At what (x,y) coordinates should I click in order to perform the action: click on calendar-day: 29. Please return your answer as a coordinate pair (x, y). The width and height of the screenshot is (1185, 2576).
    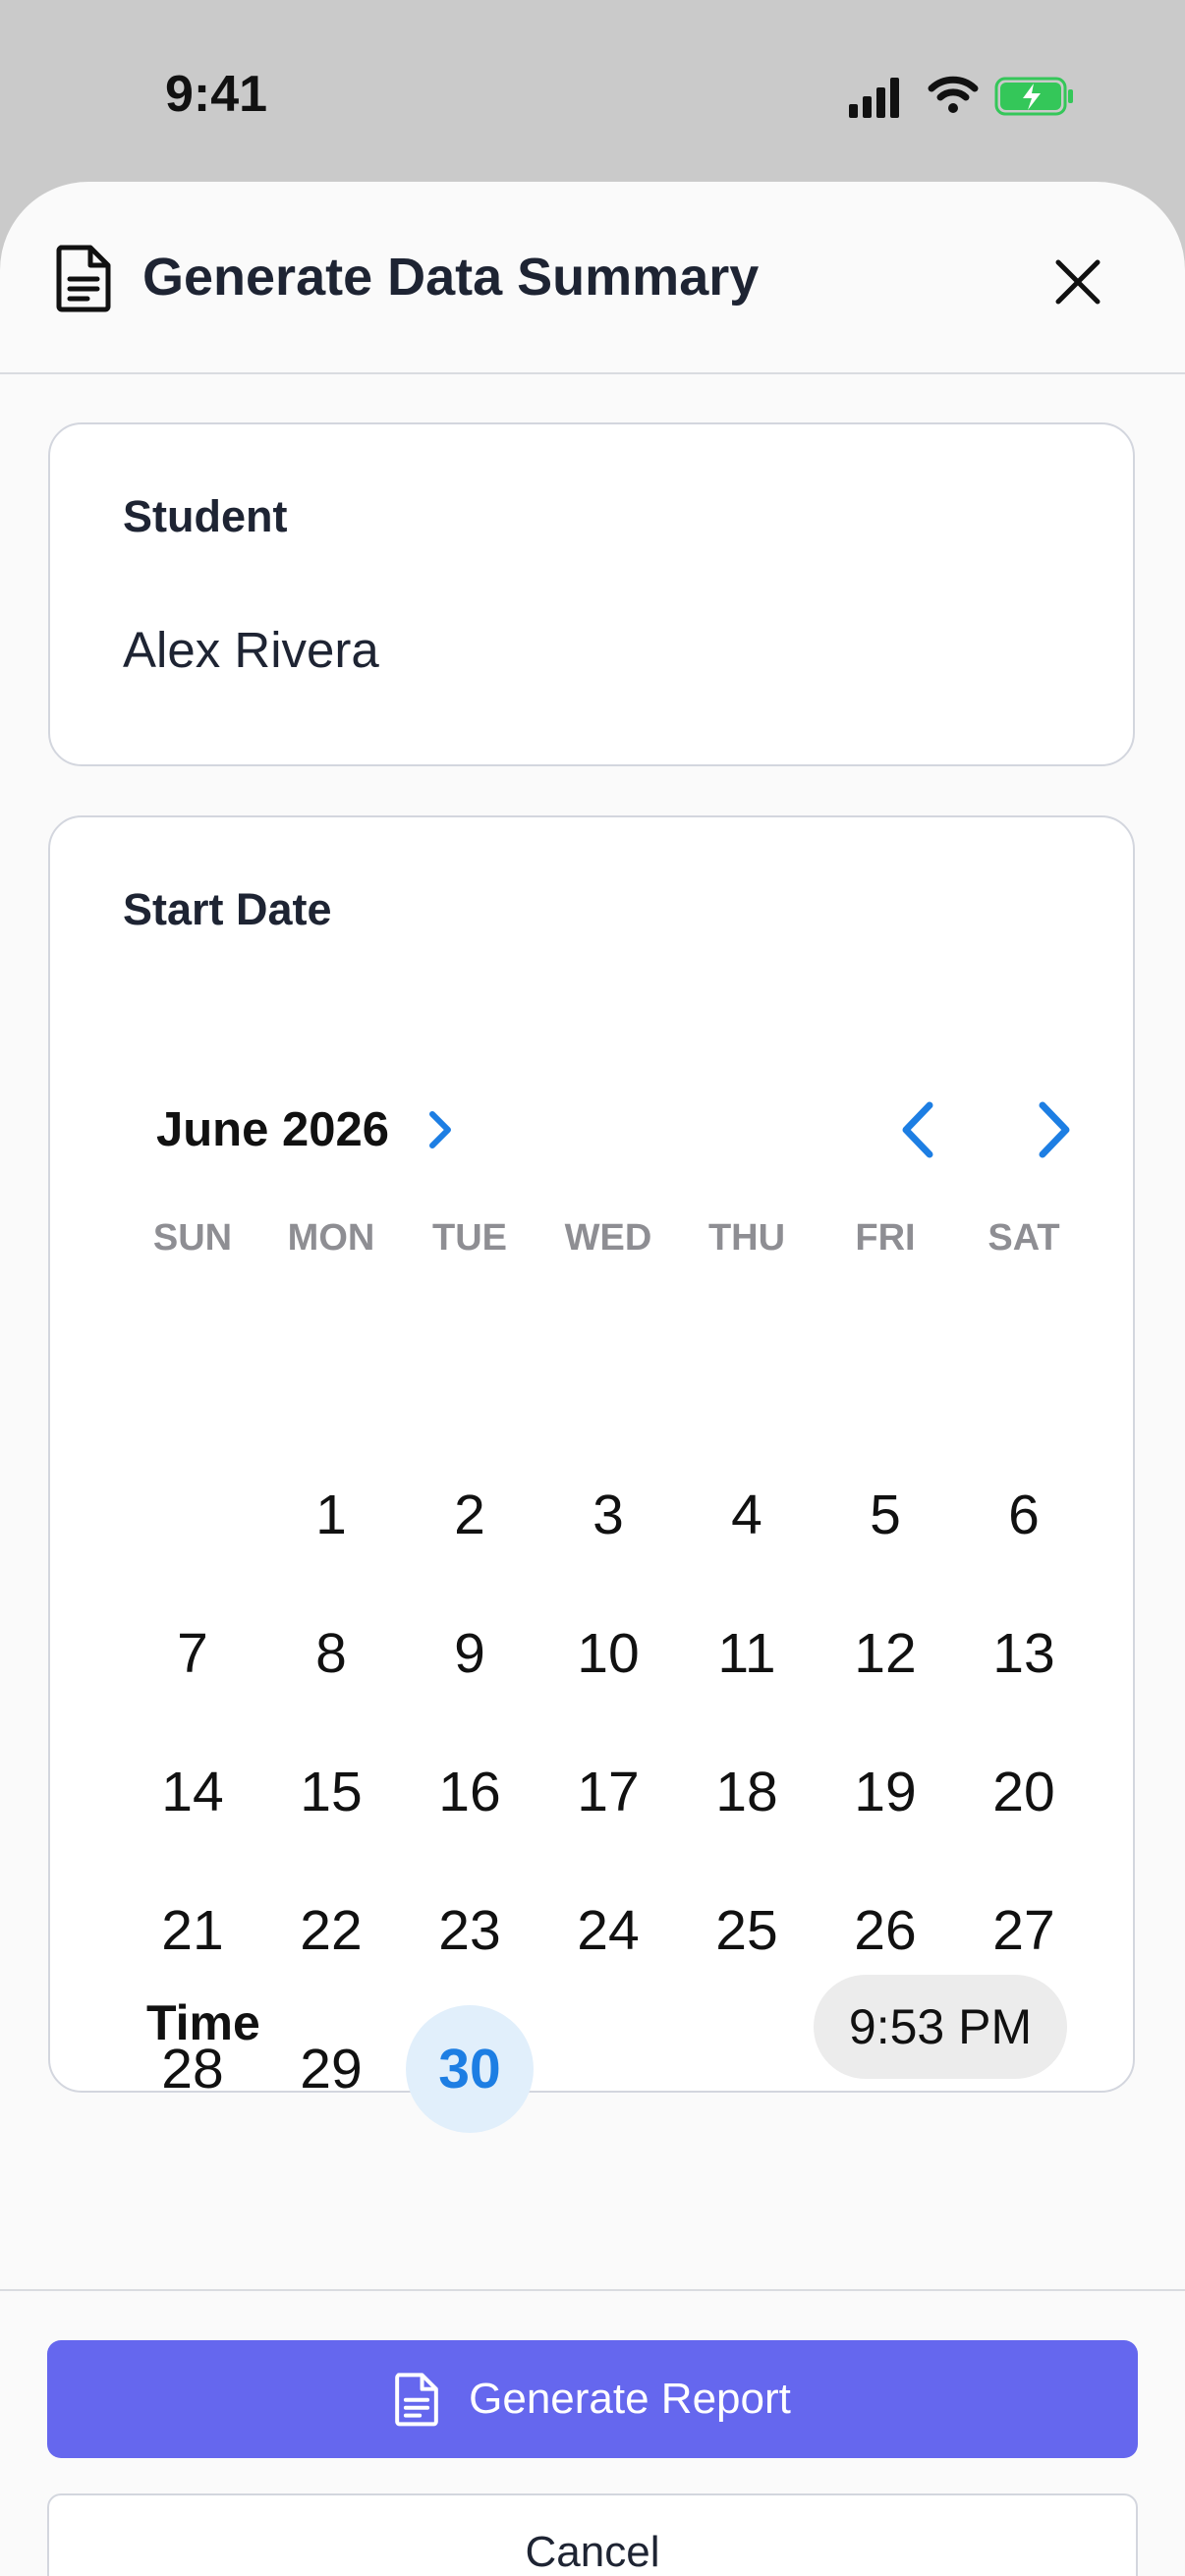
    Looking at the image, I should click on (331, 2069).